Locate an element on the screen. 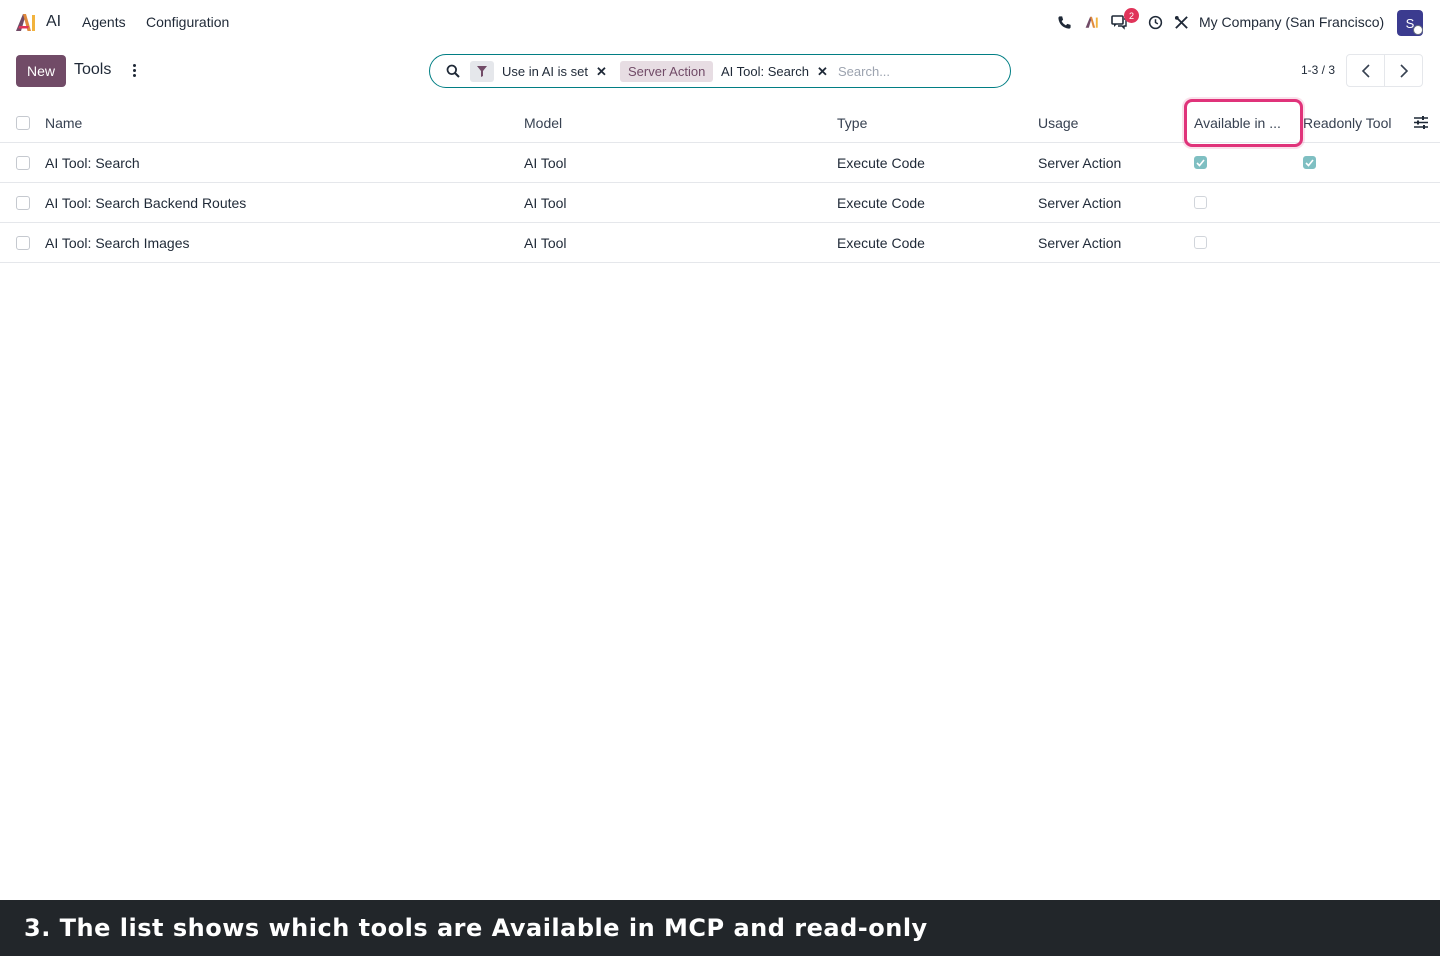  cell-name: AI Tool: Search Images is located at coordinates (117, 242).